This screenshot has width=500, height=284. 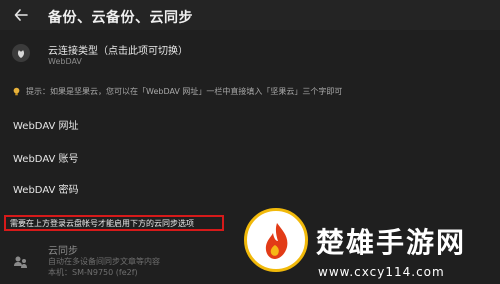 I want to click on flame-logo-icon, so click(x=276, y=241).